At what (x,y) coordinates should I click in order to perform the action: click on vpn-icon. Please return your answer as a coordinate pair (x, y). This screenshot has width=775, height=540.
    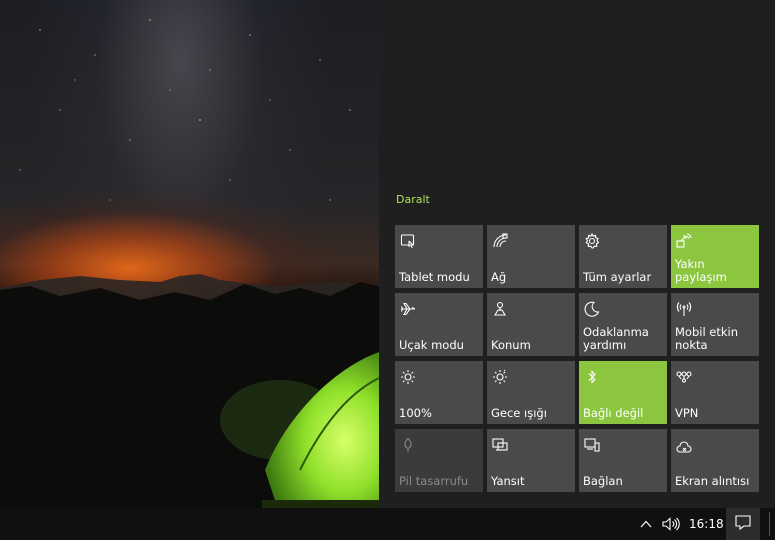
    Looking at the image, I should click on (684, 377).